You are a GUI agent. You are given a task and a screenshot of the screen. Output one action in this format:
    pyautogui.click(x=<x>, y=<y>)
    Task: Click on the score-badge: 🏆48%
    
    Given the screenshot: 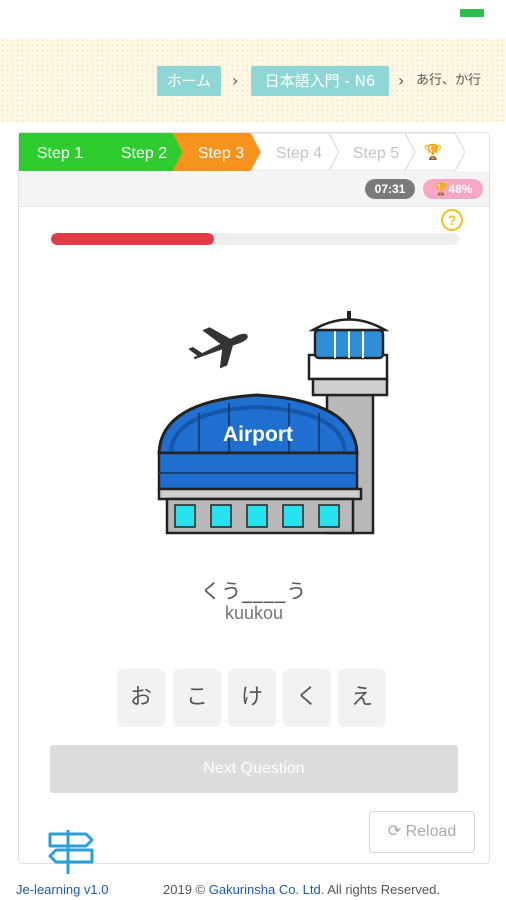 What is the action you would take?
    pyautogui.click(x=453, y=189)
    